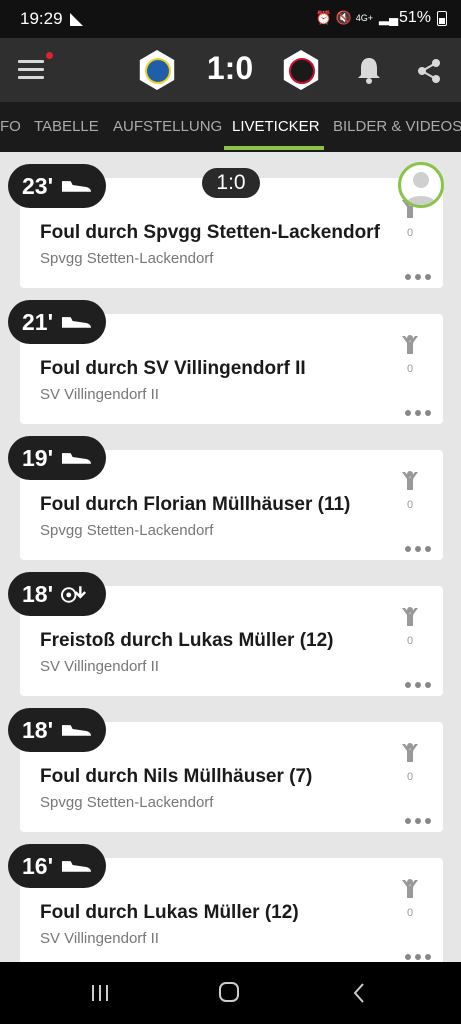  I want to click on user-avatar, so click(421, 185).